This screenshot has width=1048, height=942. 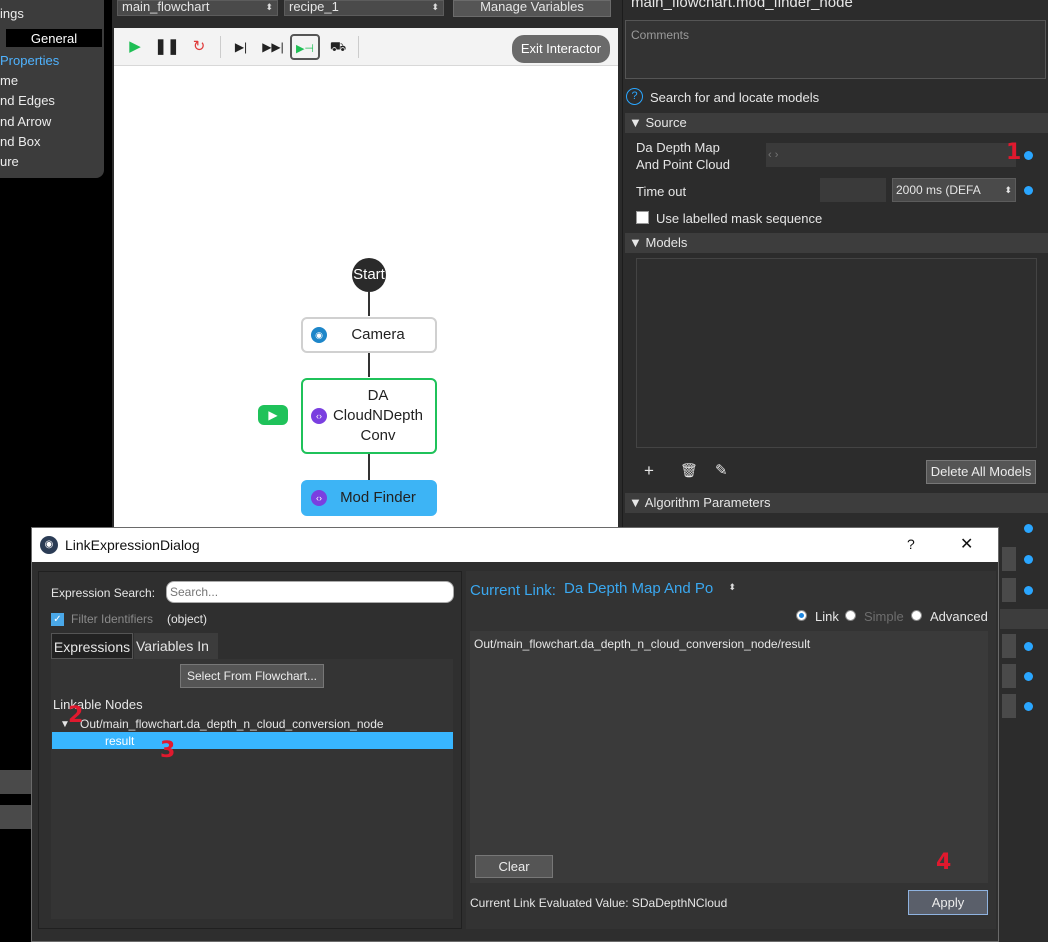 I want to click on exit-interactor-button: Exit Interactor, so click(x=561, y=49).